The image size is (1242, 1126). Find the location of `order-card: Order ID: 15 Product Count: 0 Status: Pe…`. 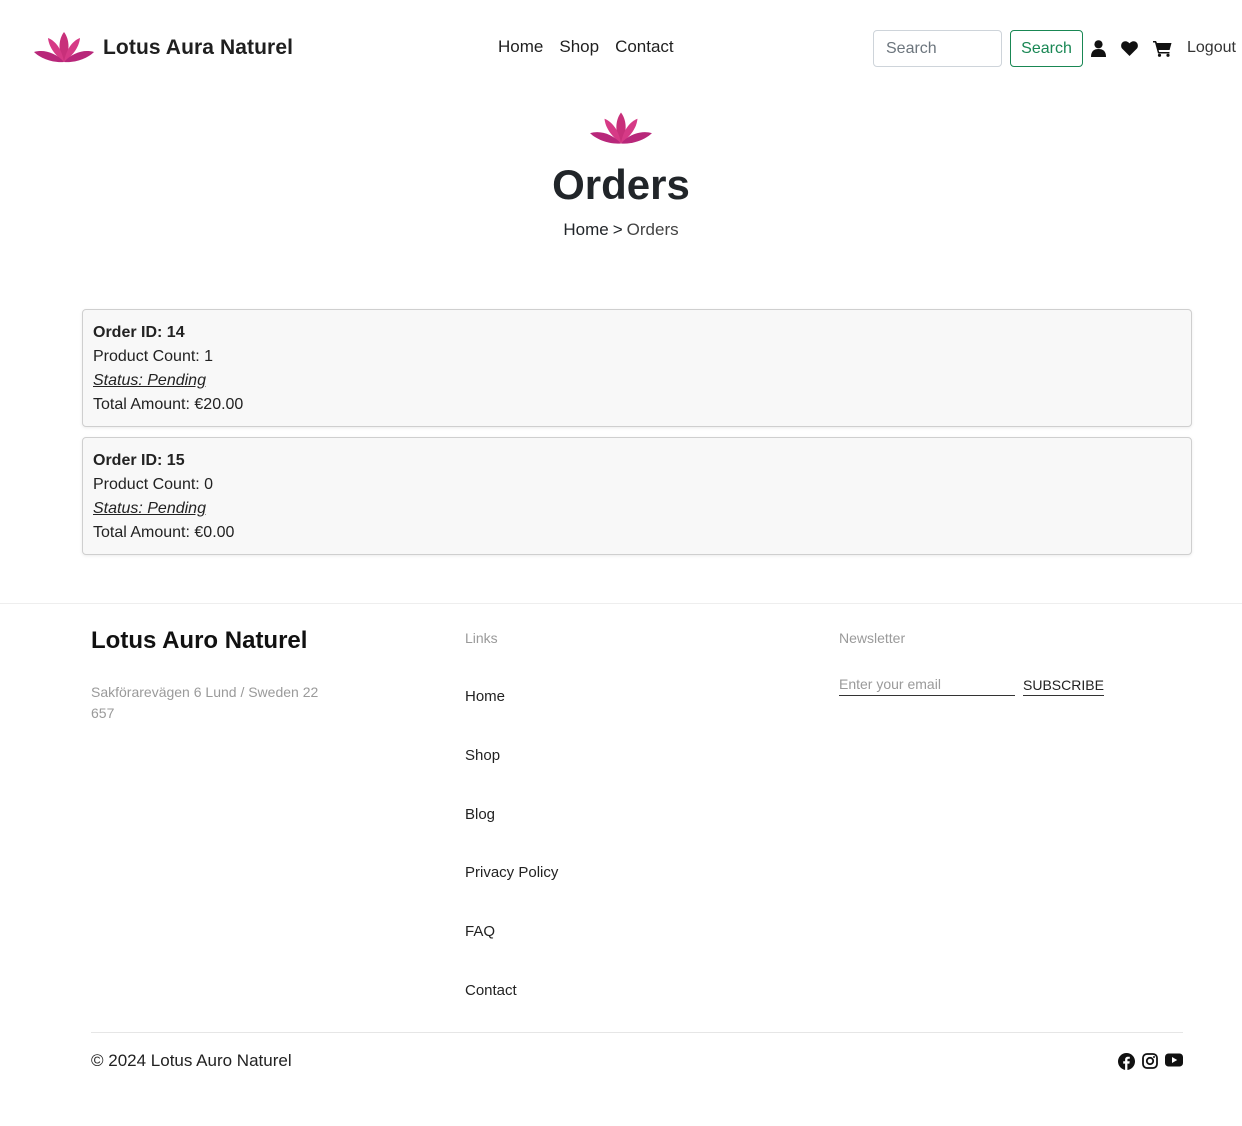

order-card: Order ID: 15 Product Count: 0 Status: Pe… is located at coordinates (637, 496).